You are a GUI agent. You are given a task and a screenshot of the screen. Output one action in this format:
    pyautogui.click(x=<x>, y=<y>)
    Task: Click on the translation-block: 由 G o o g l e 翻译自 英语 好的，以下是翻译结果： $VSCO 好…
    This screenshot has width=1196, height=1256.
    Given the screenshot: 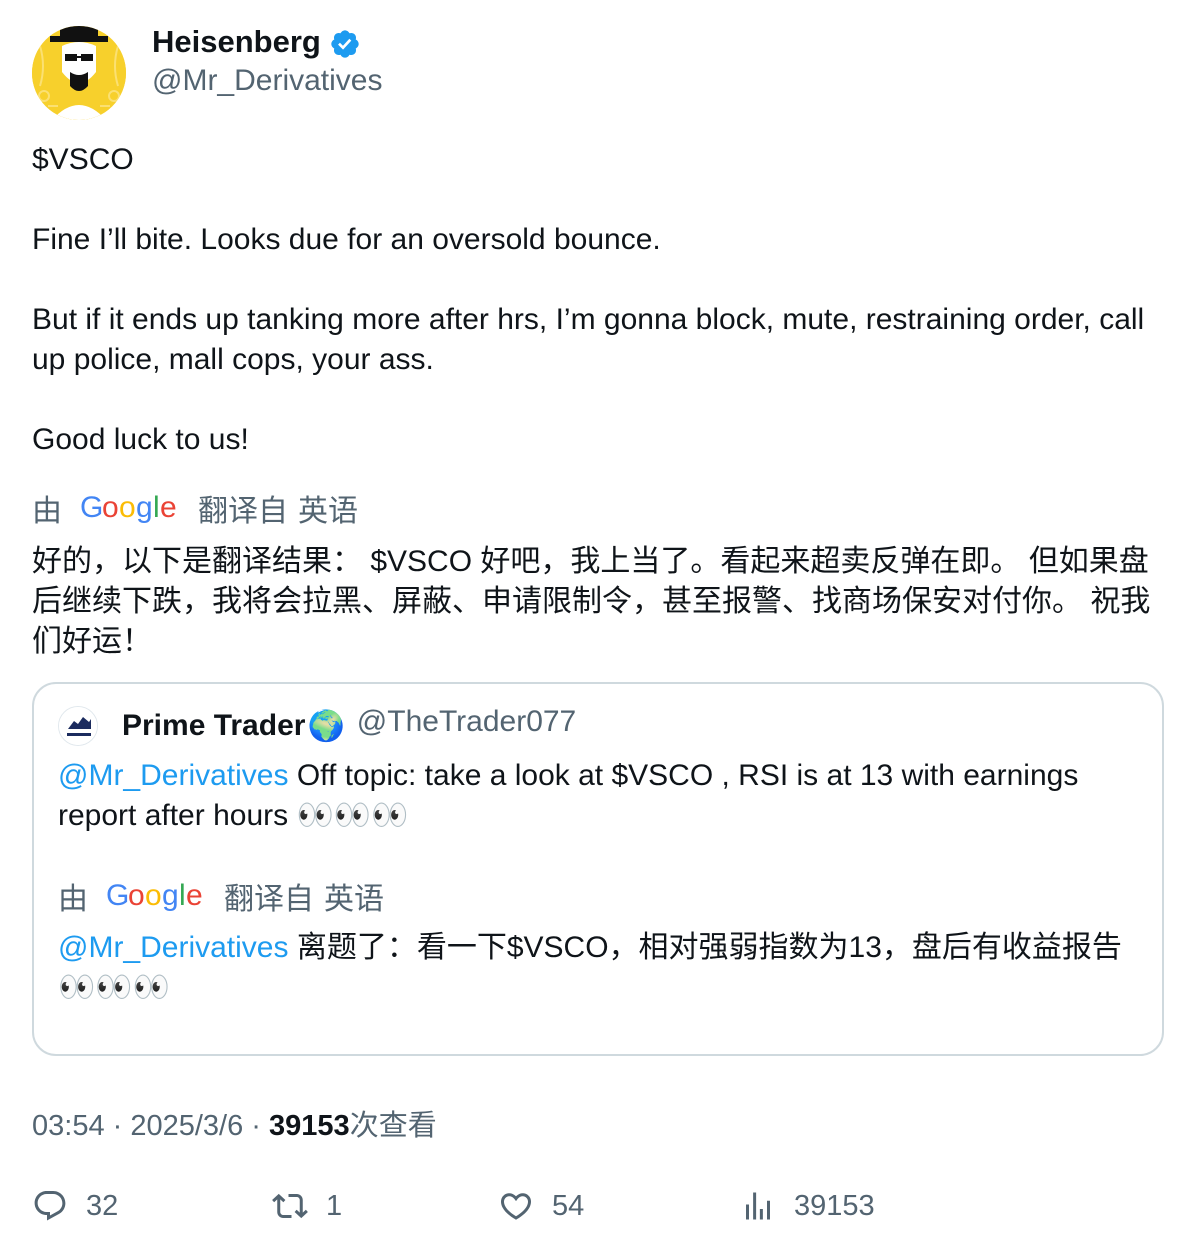 What is the action you would take?
    pyautogui.click(x=602, y=574)
    